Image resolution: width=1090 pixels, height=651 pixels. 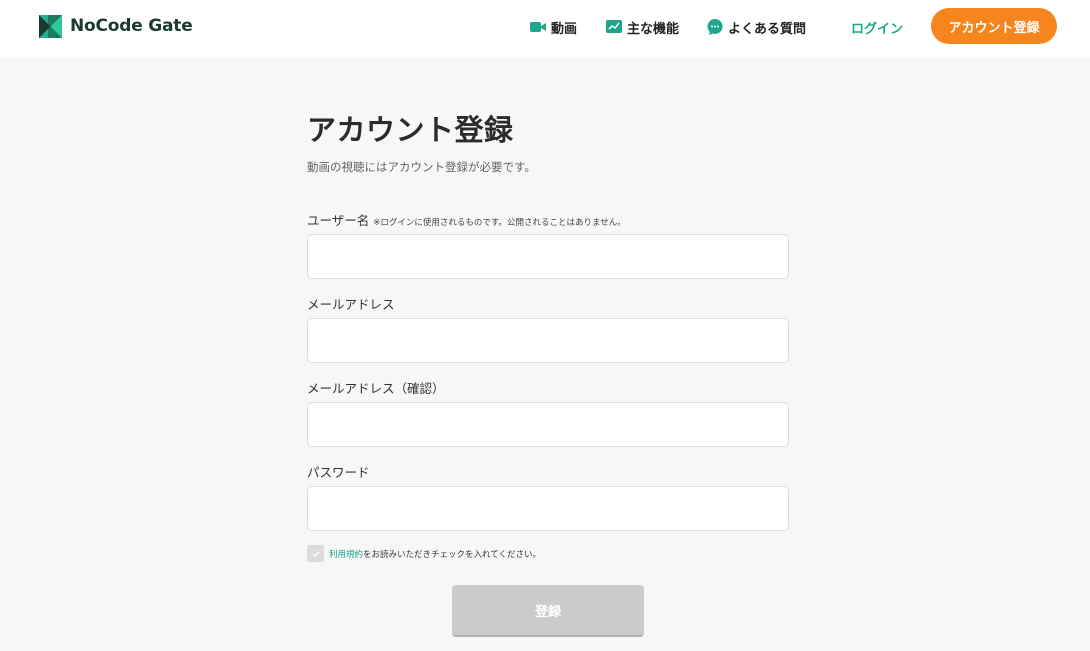 What do you see at coordinates (994, 26) in the screenshot?
I see `header-register-button: アカウント登録` at bounding box center [994, 26].